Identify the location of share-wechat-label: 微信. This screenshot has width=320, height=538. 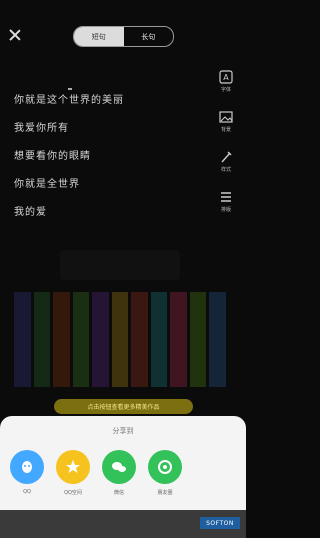
(118, 493).